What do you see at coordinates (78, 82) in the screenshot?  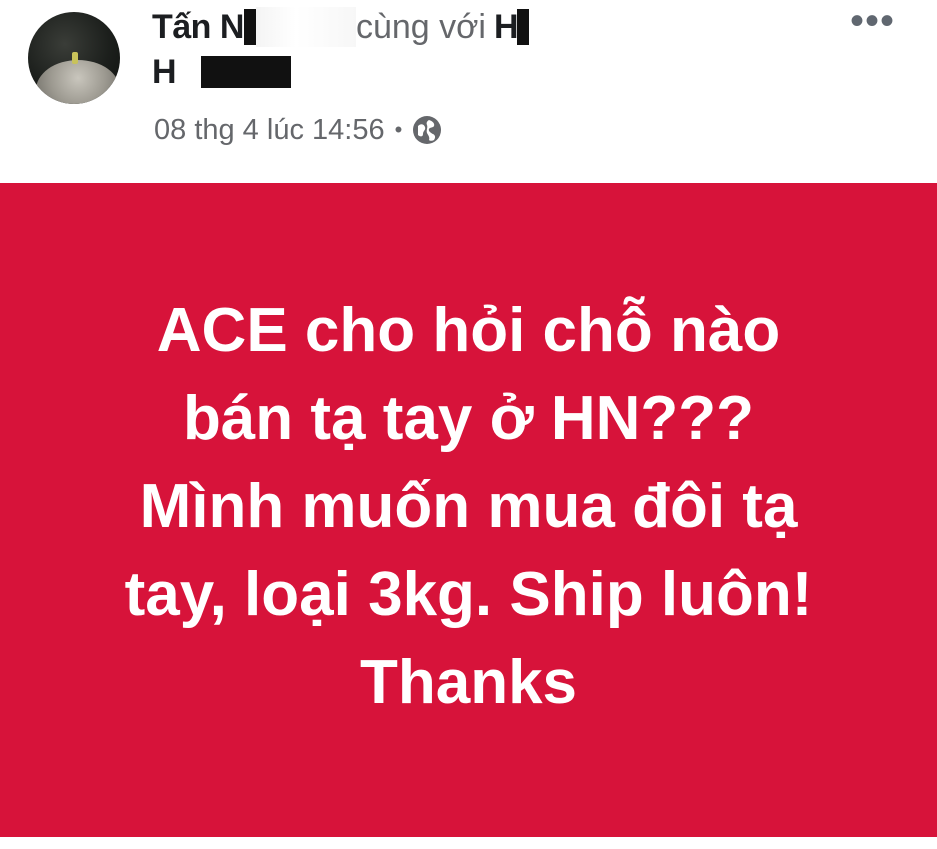 I see `avatar-photo-mound` at bounding box center [78, 82].